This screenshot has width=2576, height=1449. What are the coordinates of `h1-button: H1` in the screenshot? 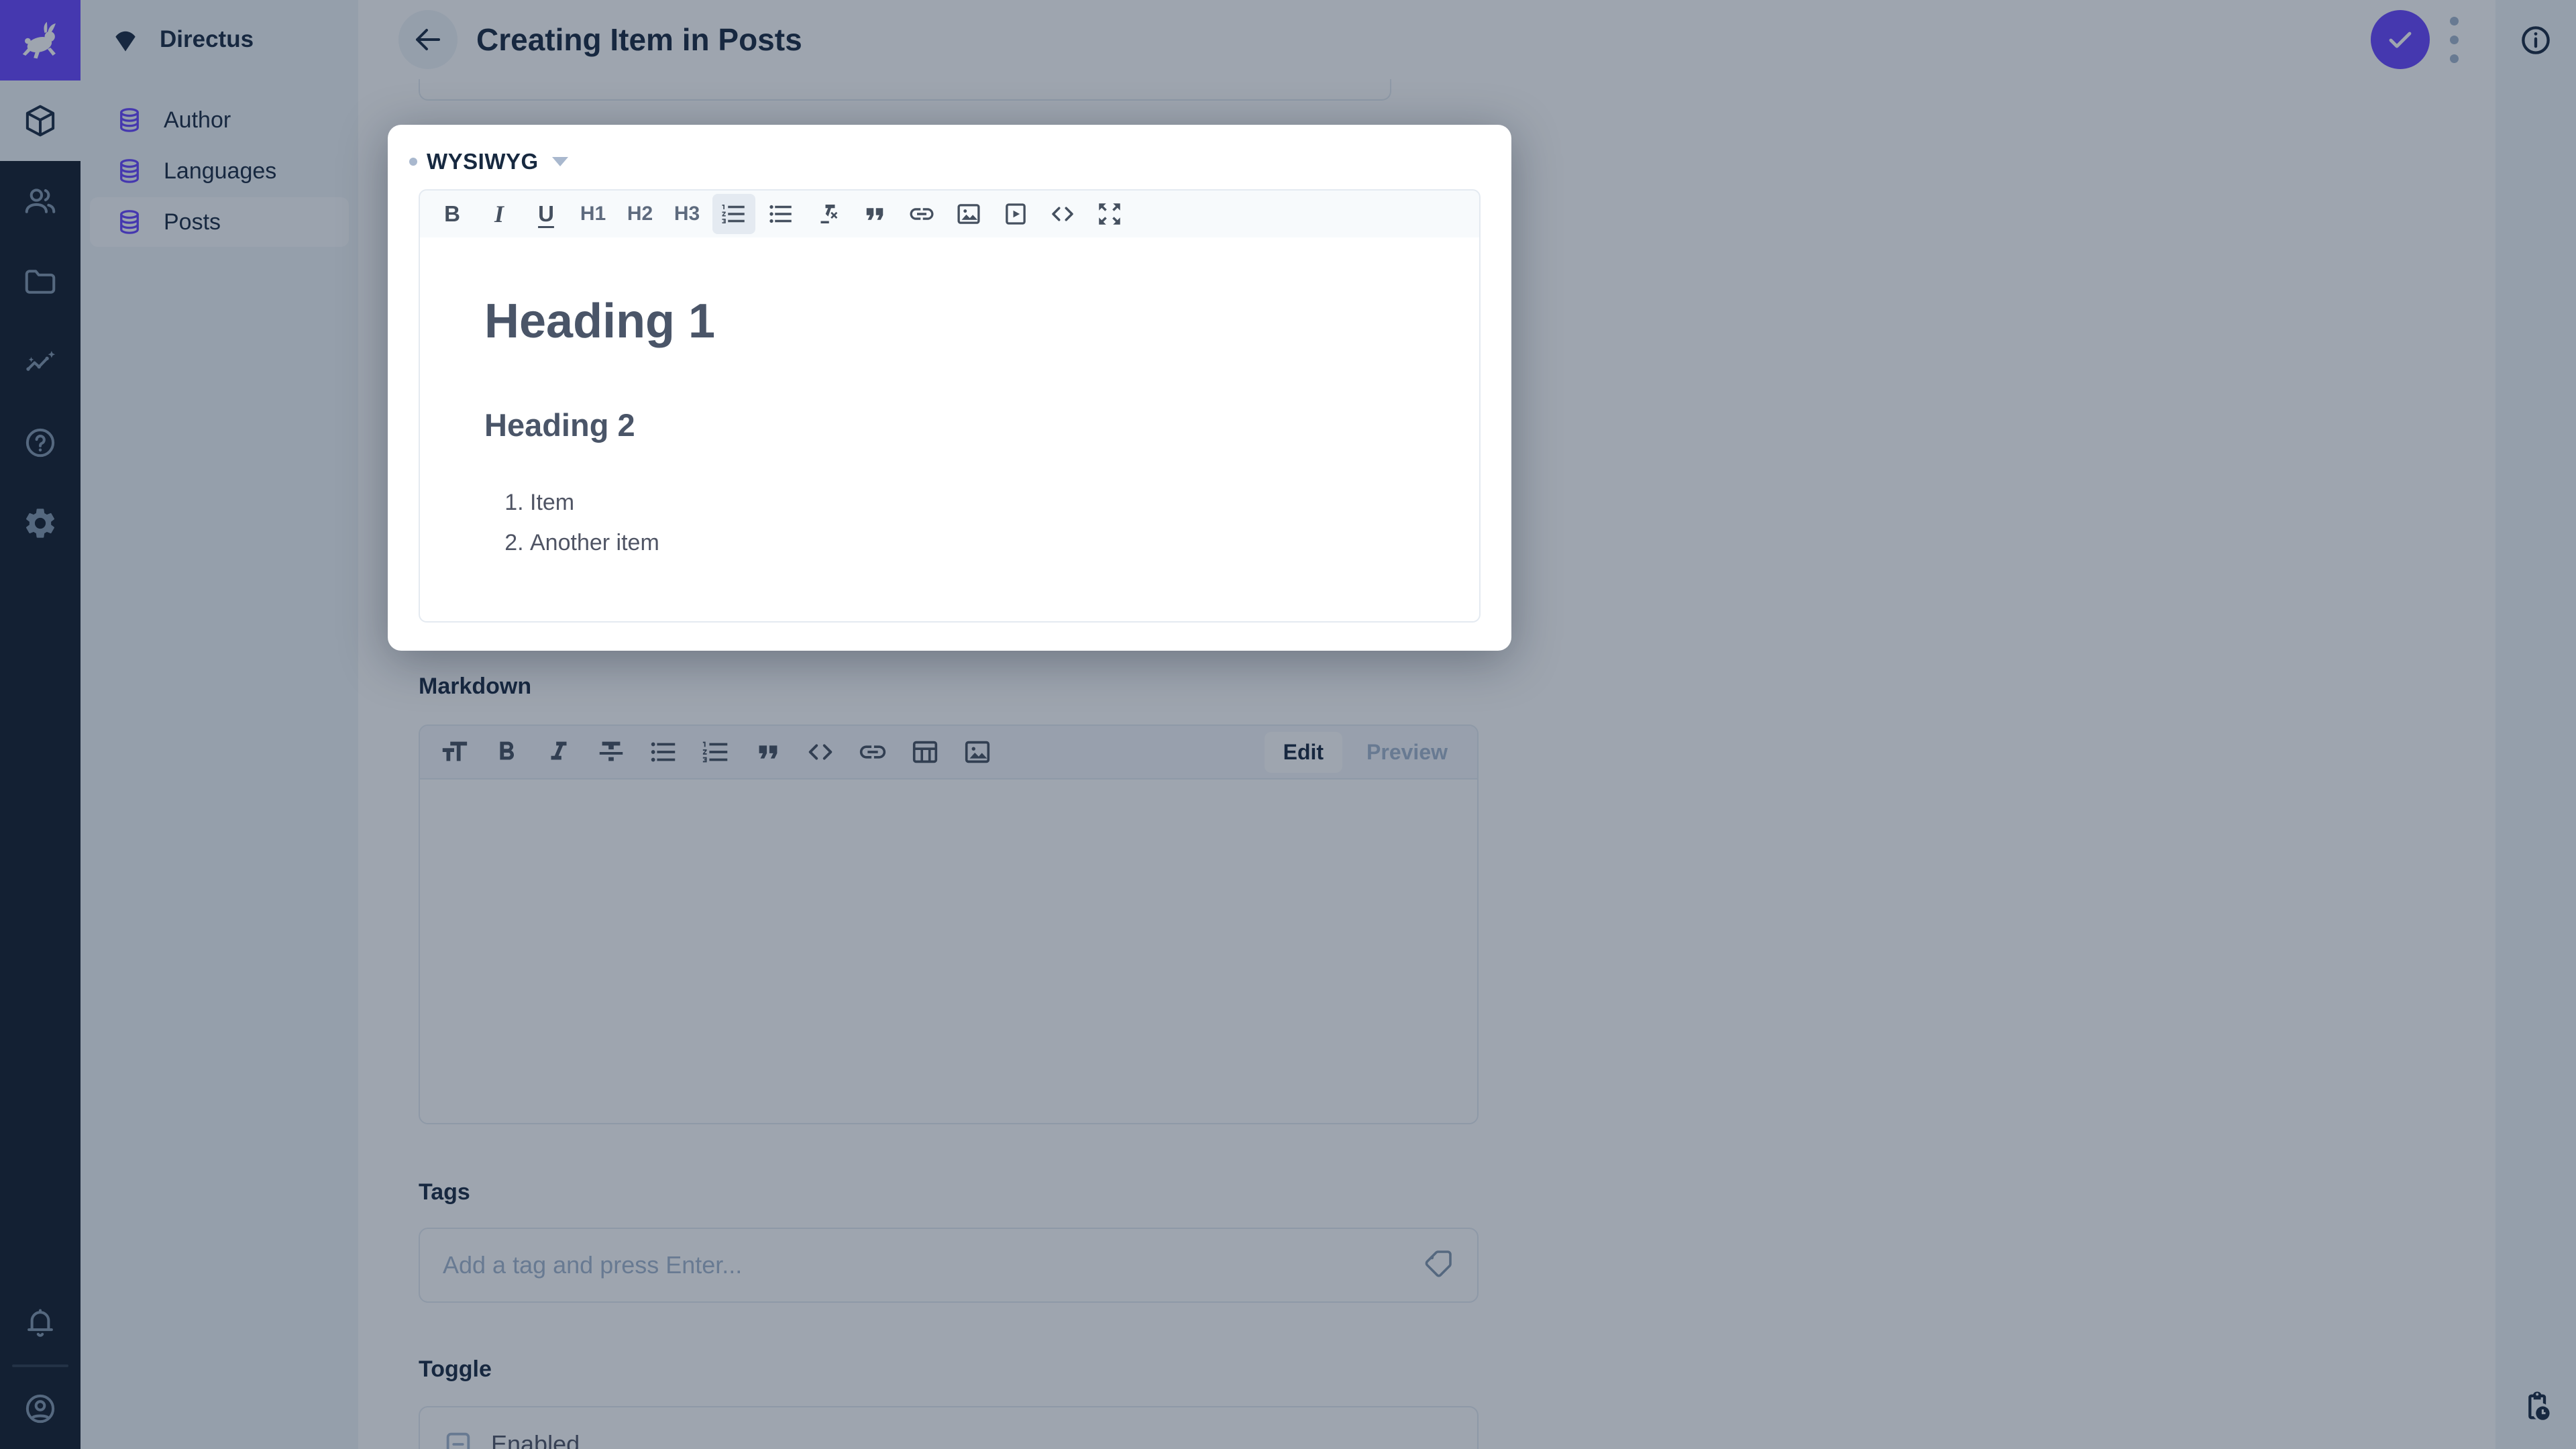 It's located at (593, 214).